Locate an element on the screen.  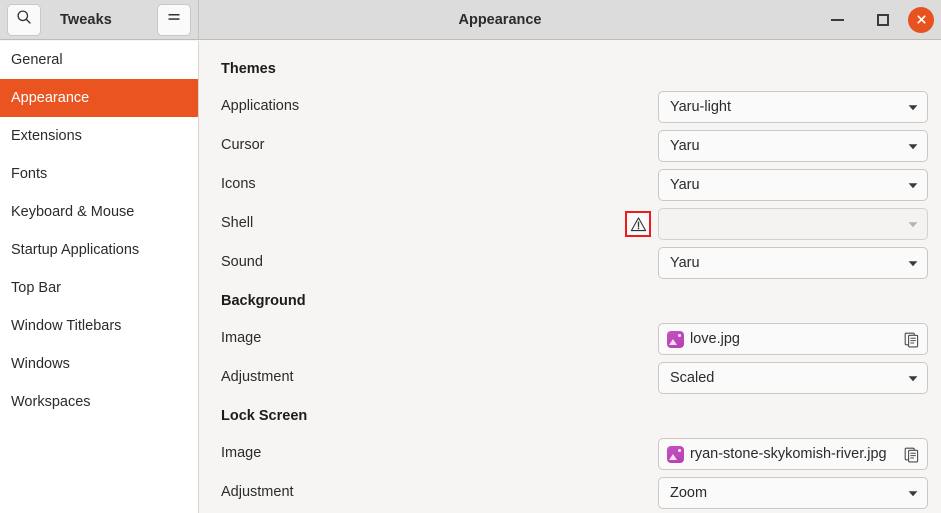
row-label-themes-icons: Icons is located at coordinates (238, 184).